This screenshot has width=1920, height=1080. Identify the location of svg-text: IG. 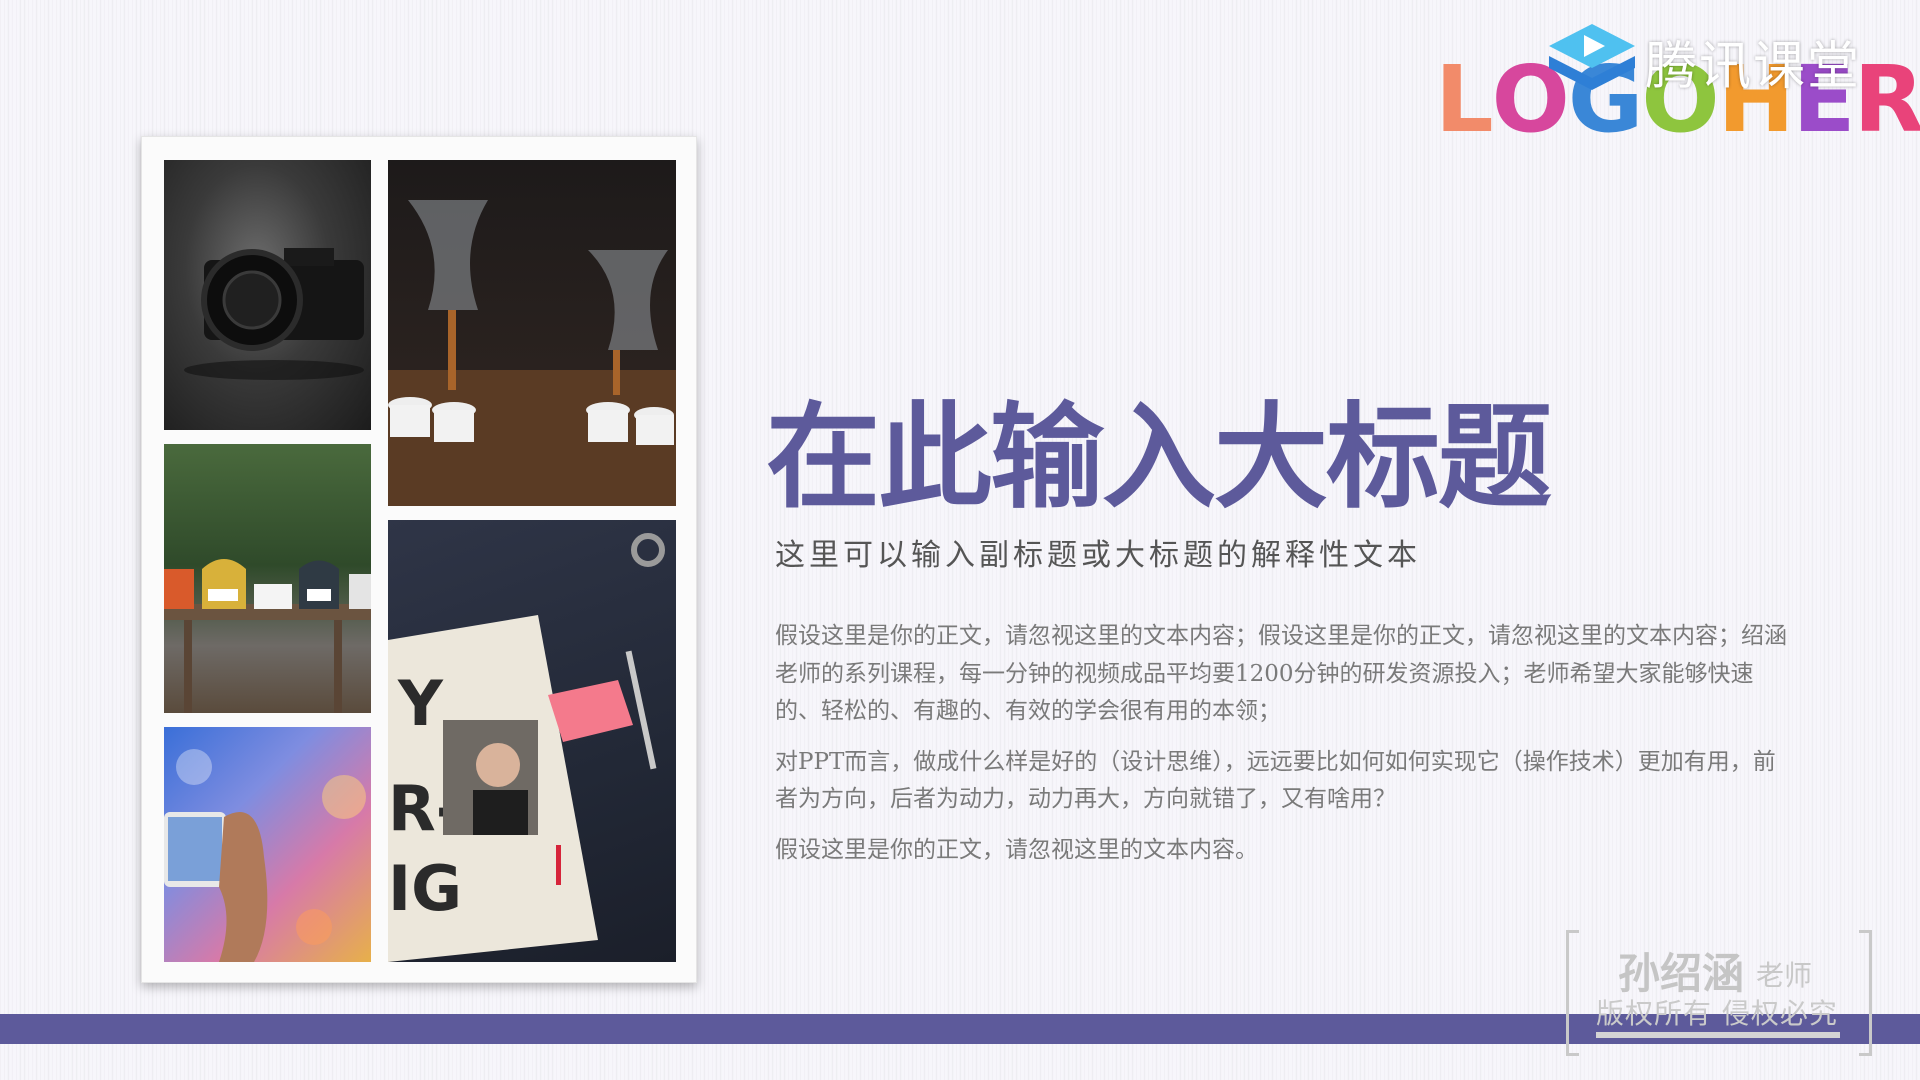
(425, 888).